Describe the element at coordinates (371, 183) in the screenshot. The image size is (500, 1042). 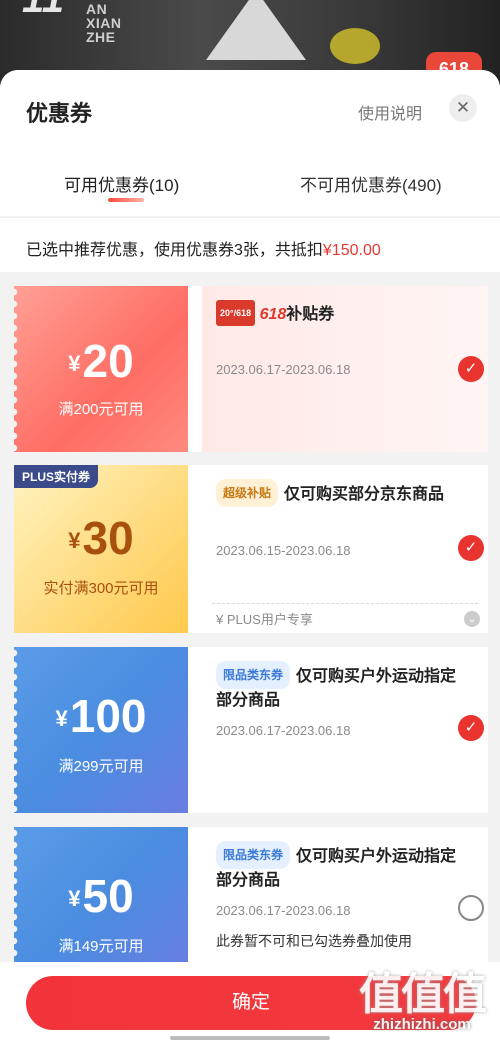
I see `tab-unavailable: 不可用优惠券(490)` at that location.